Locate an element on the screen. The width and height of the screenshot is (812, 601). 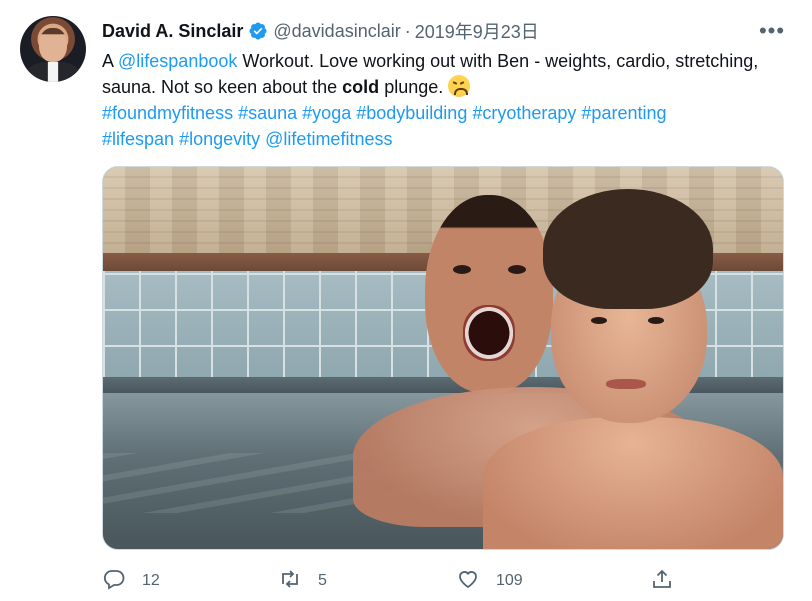
photo-boy-body is located at coordinates (633, 483).